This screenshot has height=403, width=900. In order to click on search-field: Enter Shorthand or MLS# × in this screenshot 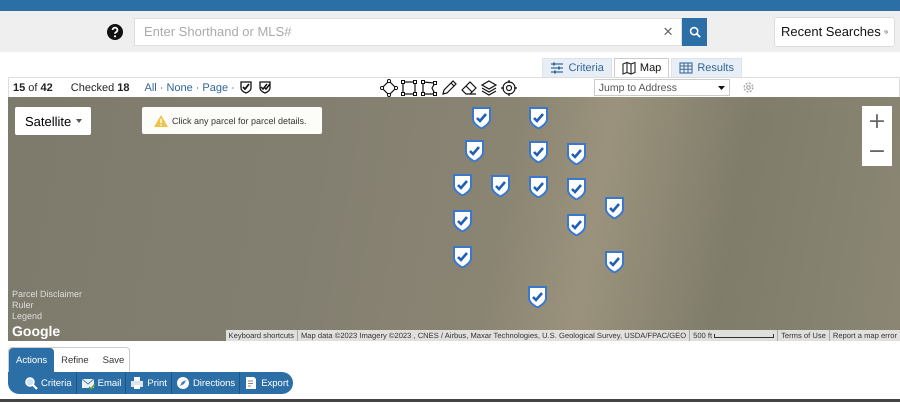, I will do `click(408, 32)`.